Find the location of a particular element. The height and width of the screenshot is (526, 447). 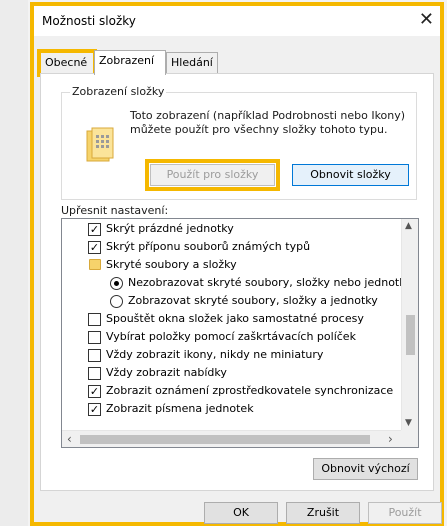

ok-button: OK is located at coordinates (241, 513).